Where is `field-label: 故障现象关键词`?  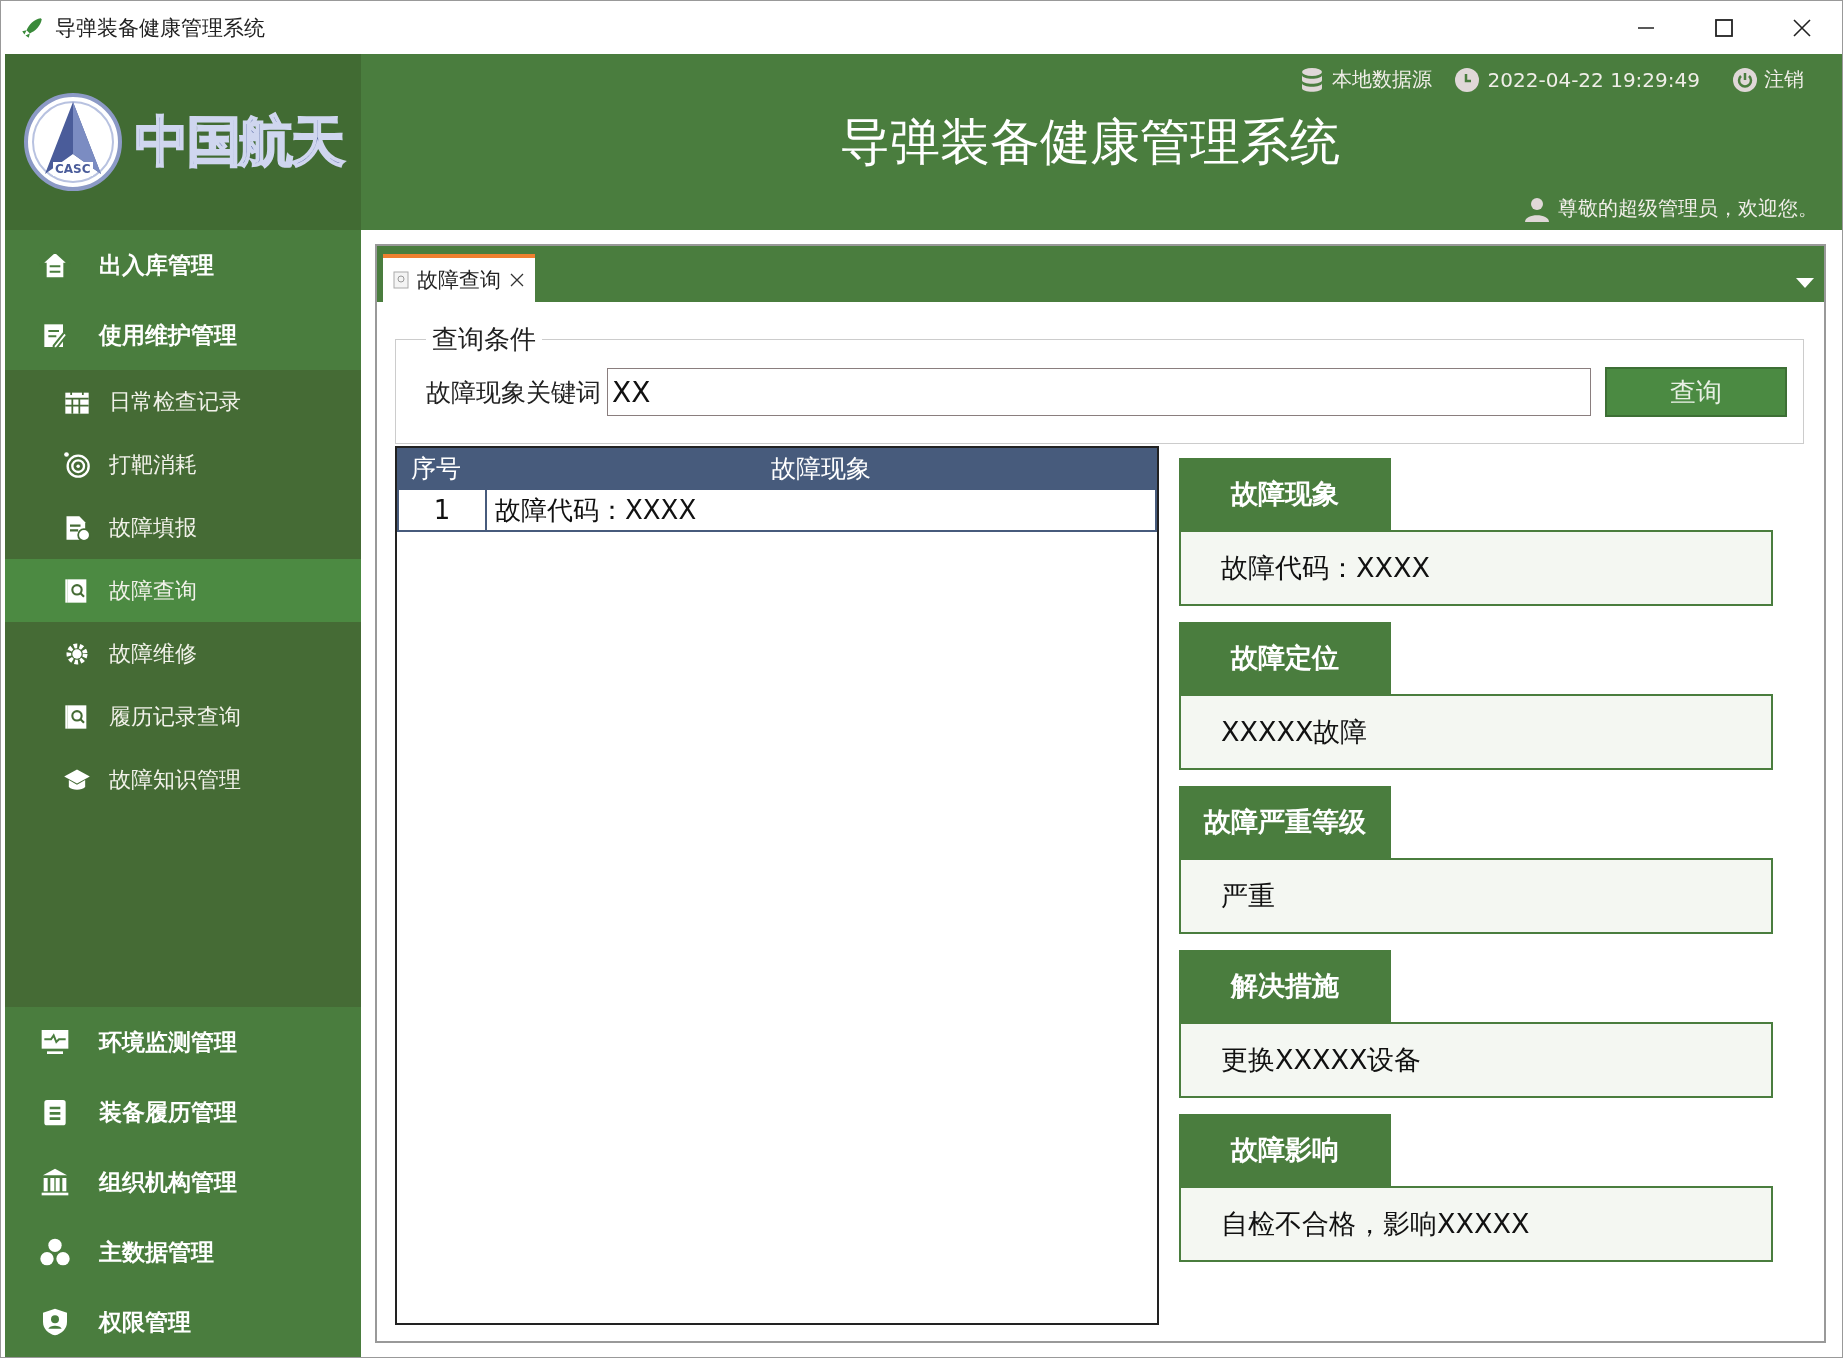
field-label: 故障现象关键词 is located at coordinates (513, 392).